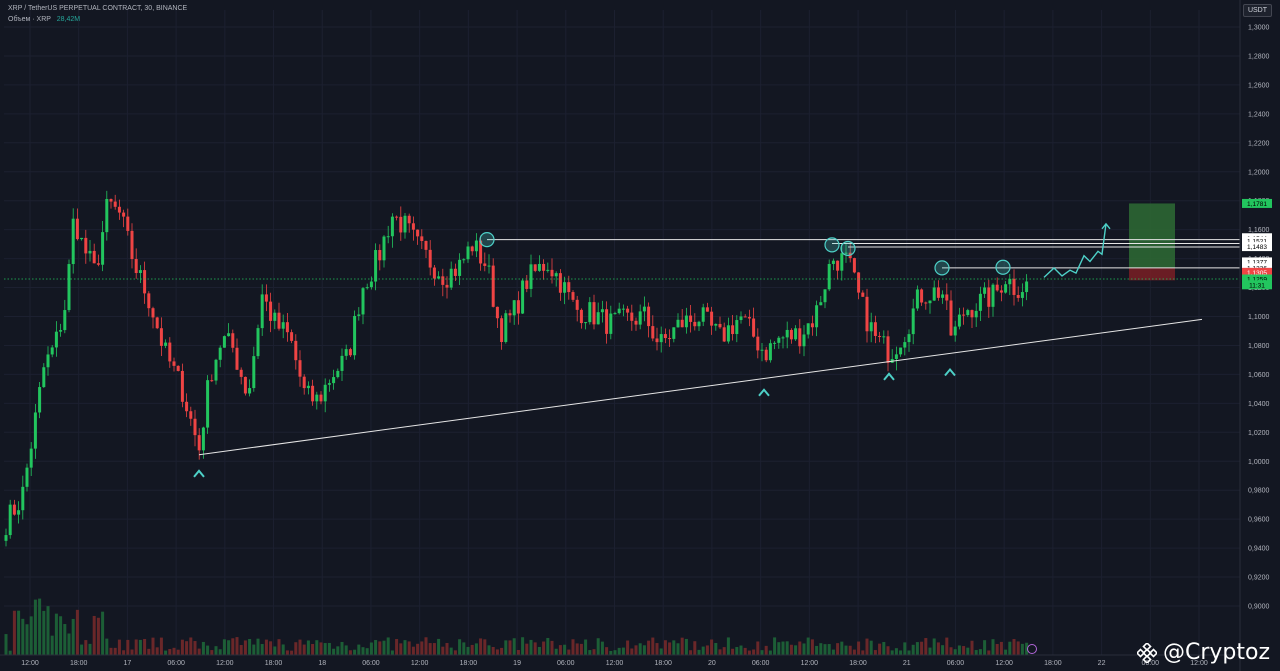 The image size is (1280, 671). Describe the element at coordinates (1259, 578) in the screenshot. I see `y-tick-label: 0,9200` at that location.